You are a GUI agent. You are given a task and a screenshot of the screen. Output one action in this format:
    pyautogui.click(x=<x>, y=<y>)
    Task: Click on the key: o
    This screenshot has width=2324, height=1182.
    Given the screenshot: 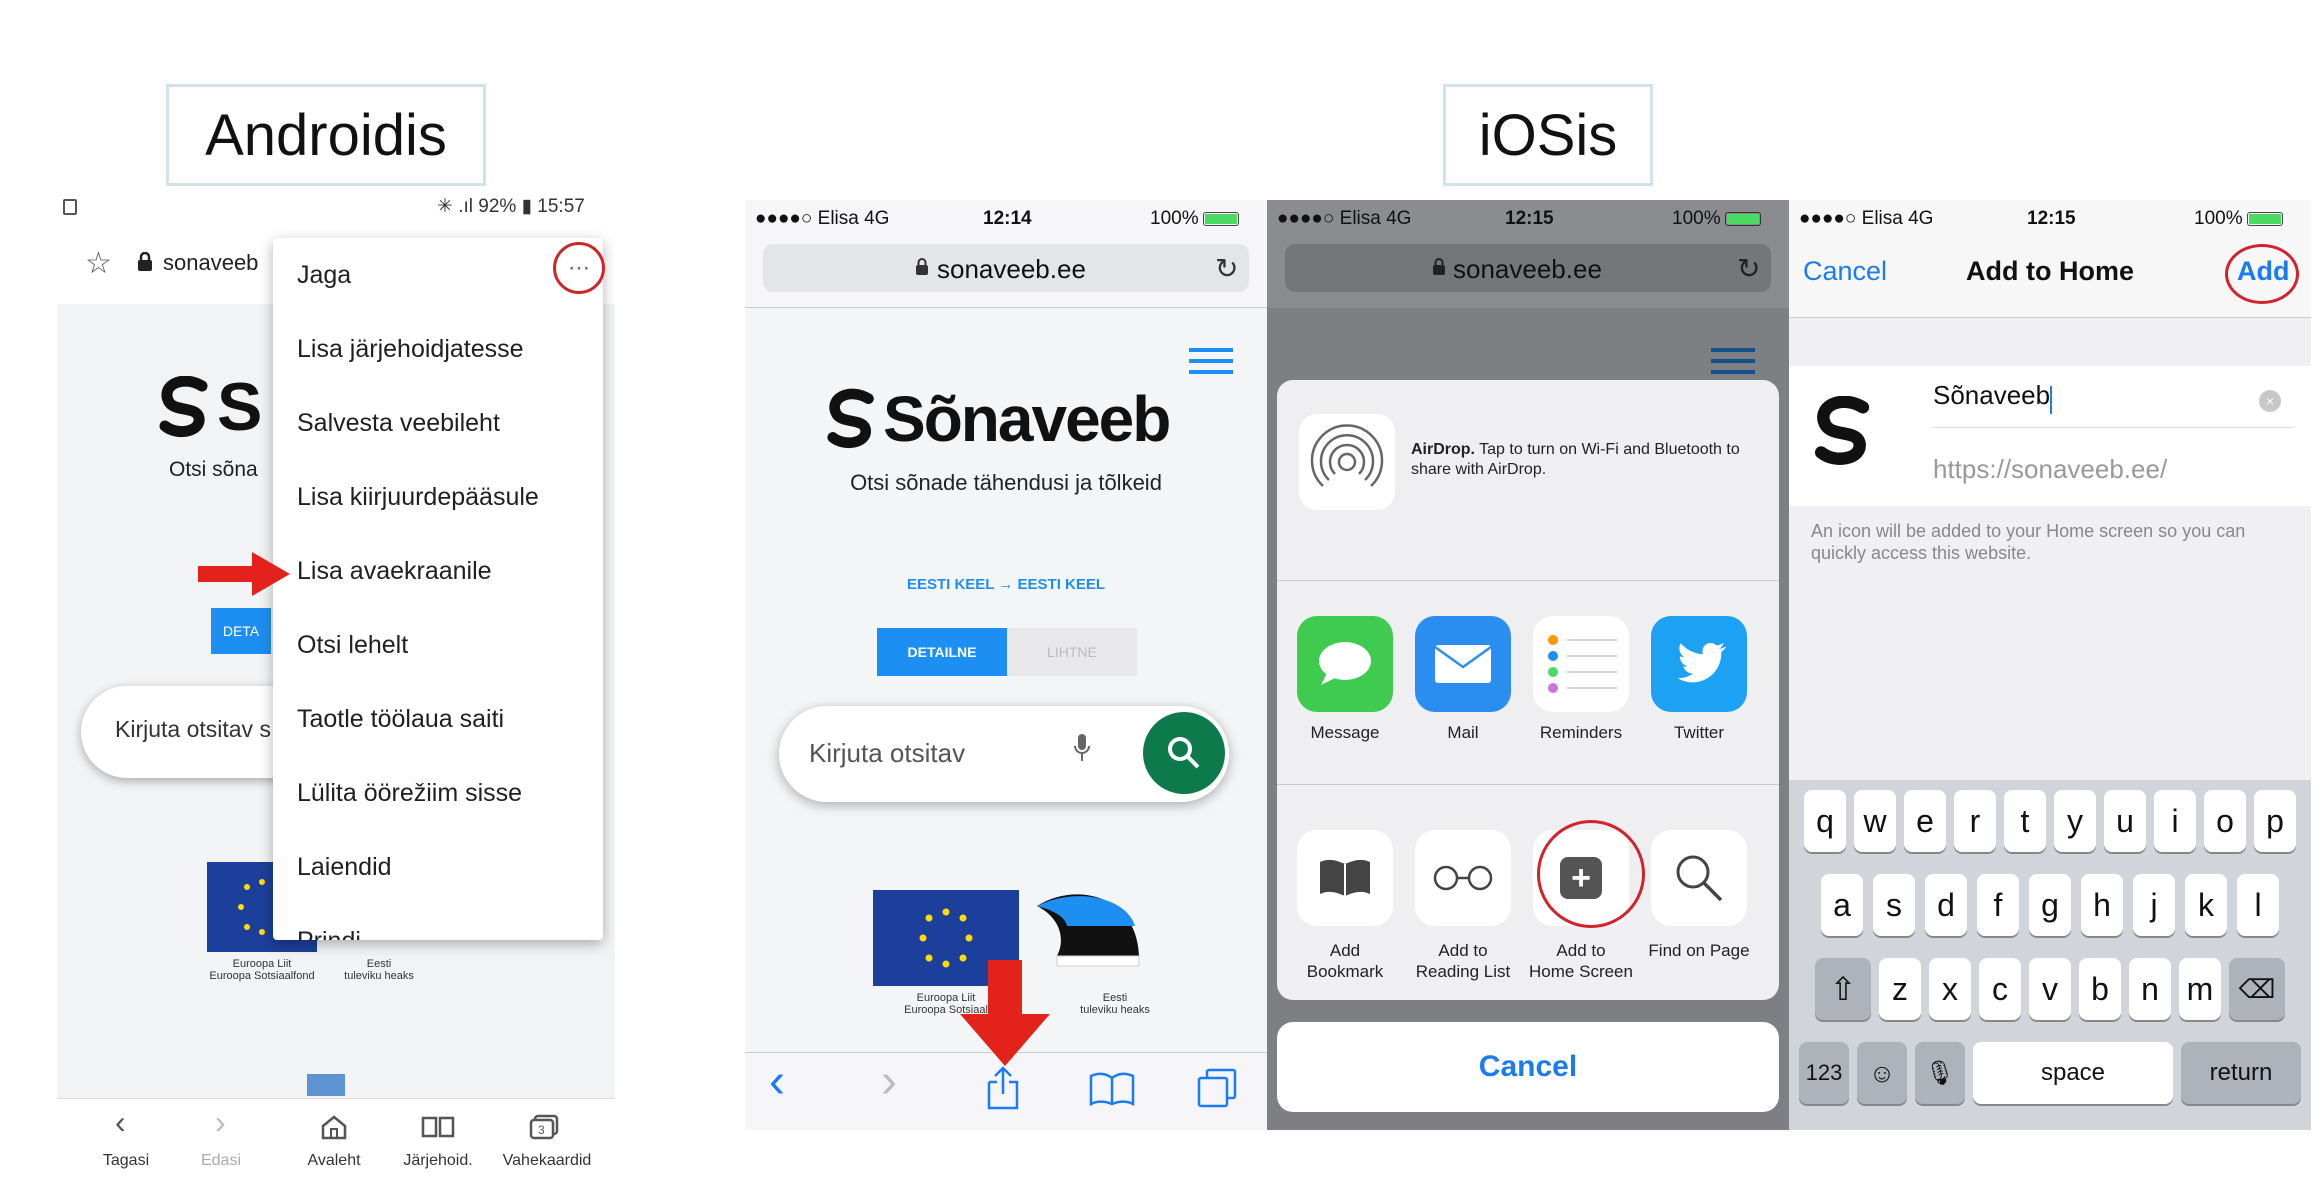 What is the action you would take?
    pyautogui.click(x=2225, y=821)
    